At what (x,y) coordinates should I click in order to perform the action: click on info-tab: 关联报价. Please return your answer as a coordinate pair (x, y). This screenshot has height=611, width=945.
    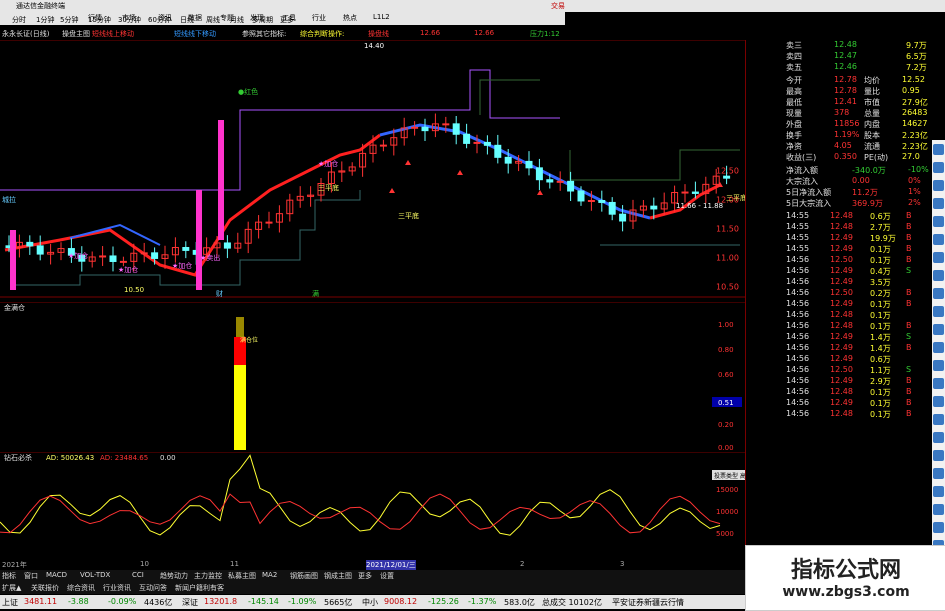
    Looking at the image, I should click on (45, 588).